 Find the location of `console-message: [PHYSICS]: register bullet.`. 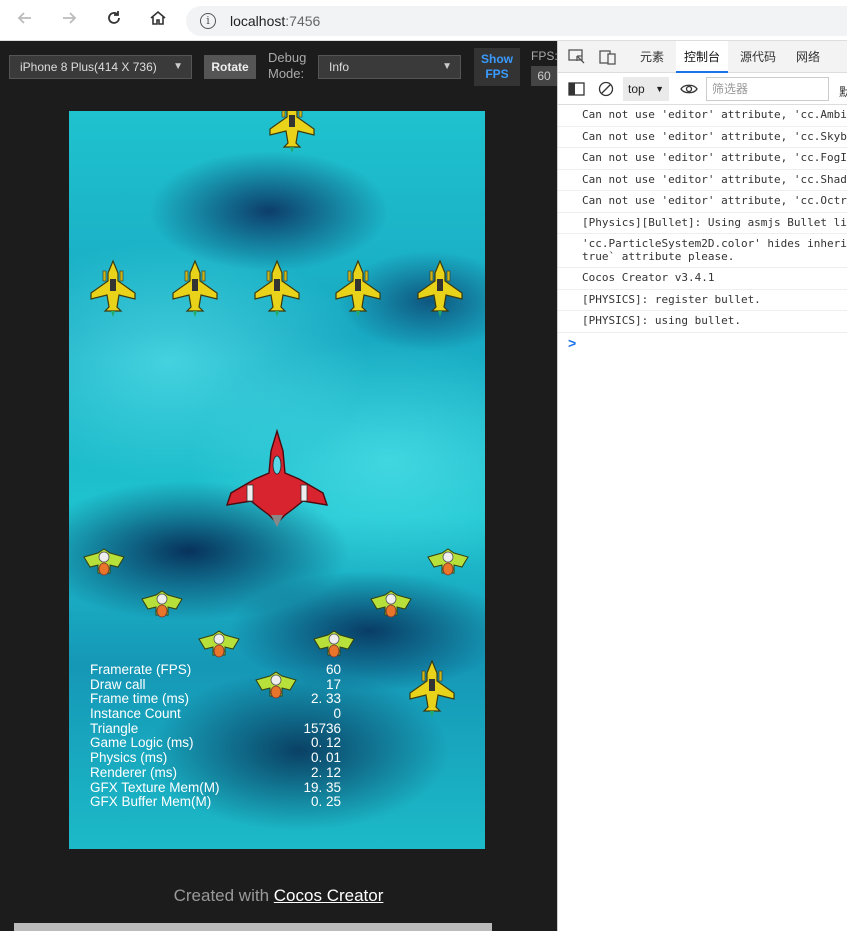

console-message: [PHYSICS]: register bullet. is located at coordinates (702, 300).